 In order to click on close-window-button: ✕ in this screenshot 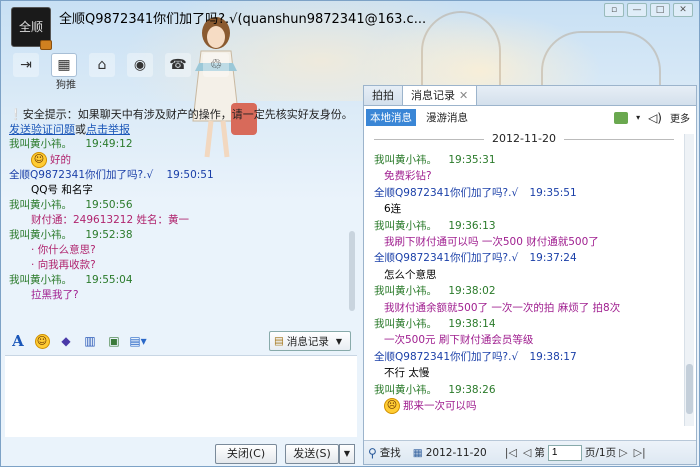, I will do `click(683, 10)`.